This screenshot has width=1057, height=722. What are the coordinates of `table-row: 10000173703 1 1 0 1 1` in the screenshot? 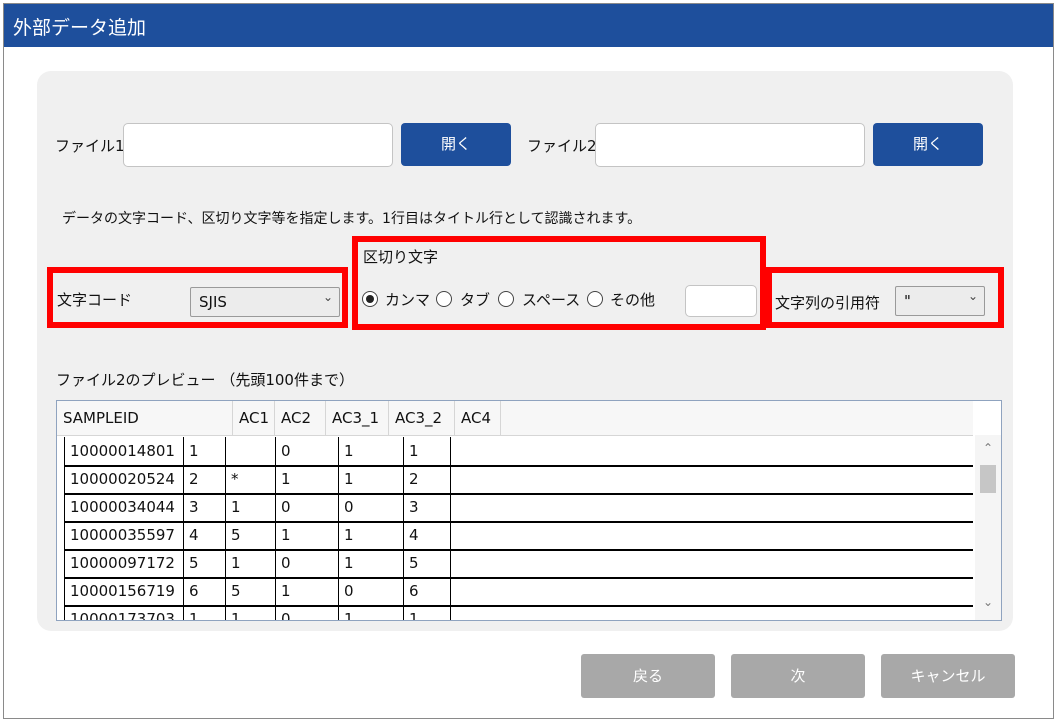 It's located at (518, 612).